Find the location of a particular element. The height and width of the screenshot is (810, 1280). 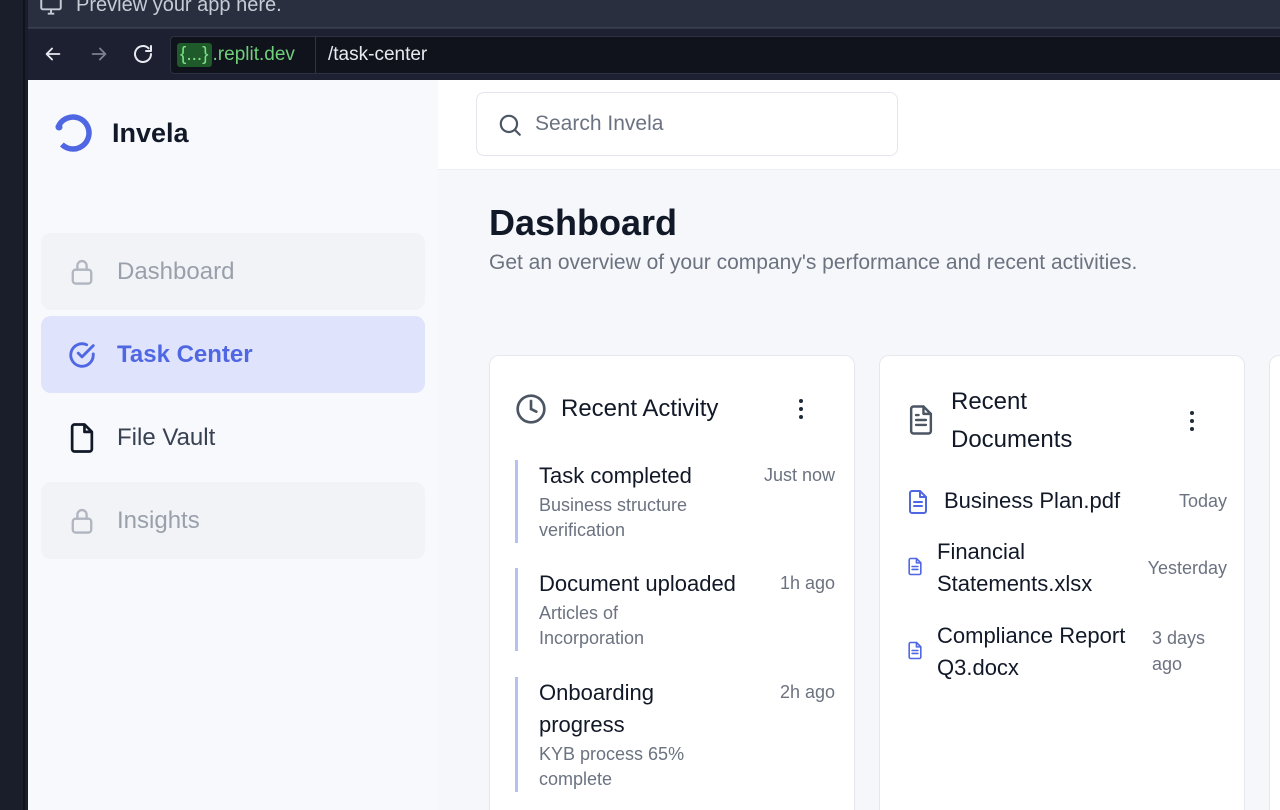

document-item: Business Plan.pdf Today is located at coordinates (1067, 501).